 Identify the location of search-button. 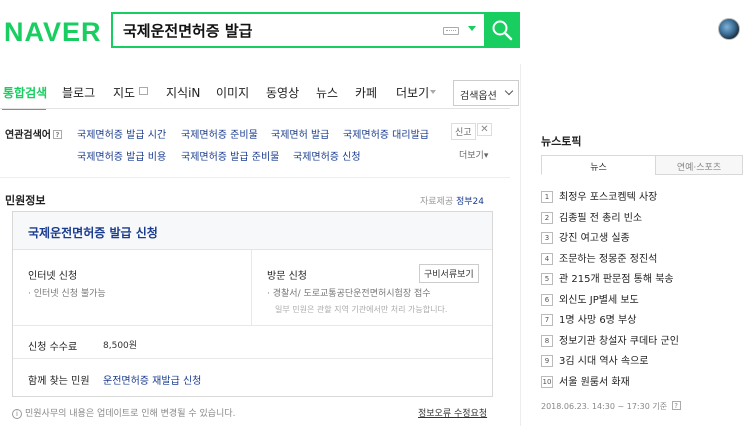
(502, 30).